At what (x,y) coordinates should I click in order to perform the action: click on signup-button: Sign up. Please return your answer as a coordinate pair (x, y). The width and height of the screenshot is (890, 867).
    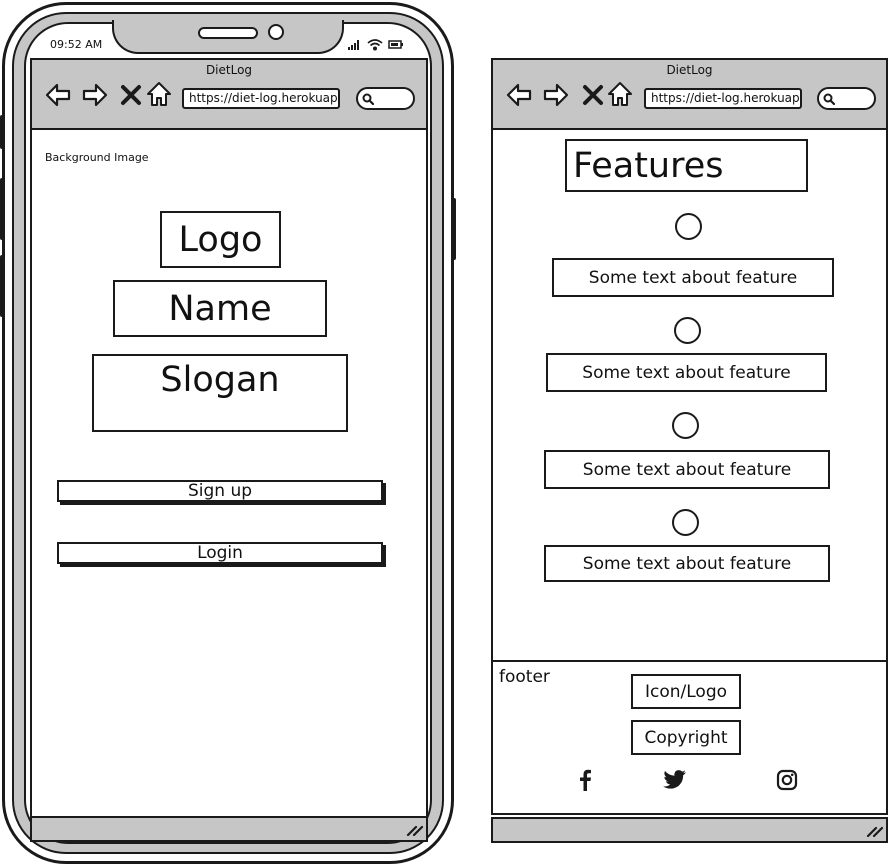
    Looking at the image, I should click on (220, 491).